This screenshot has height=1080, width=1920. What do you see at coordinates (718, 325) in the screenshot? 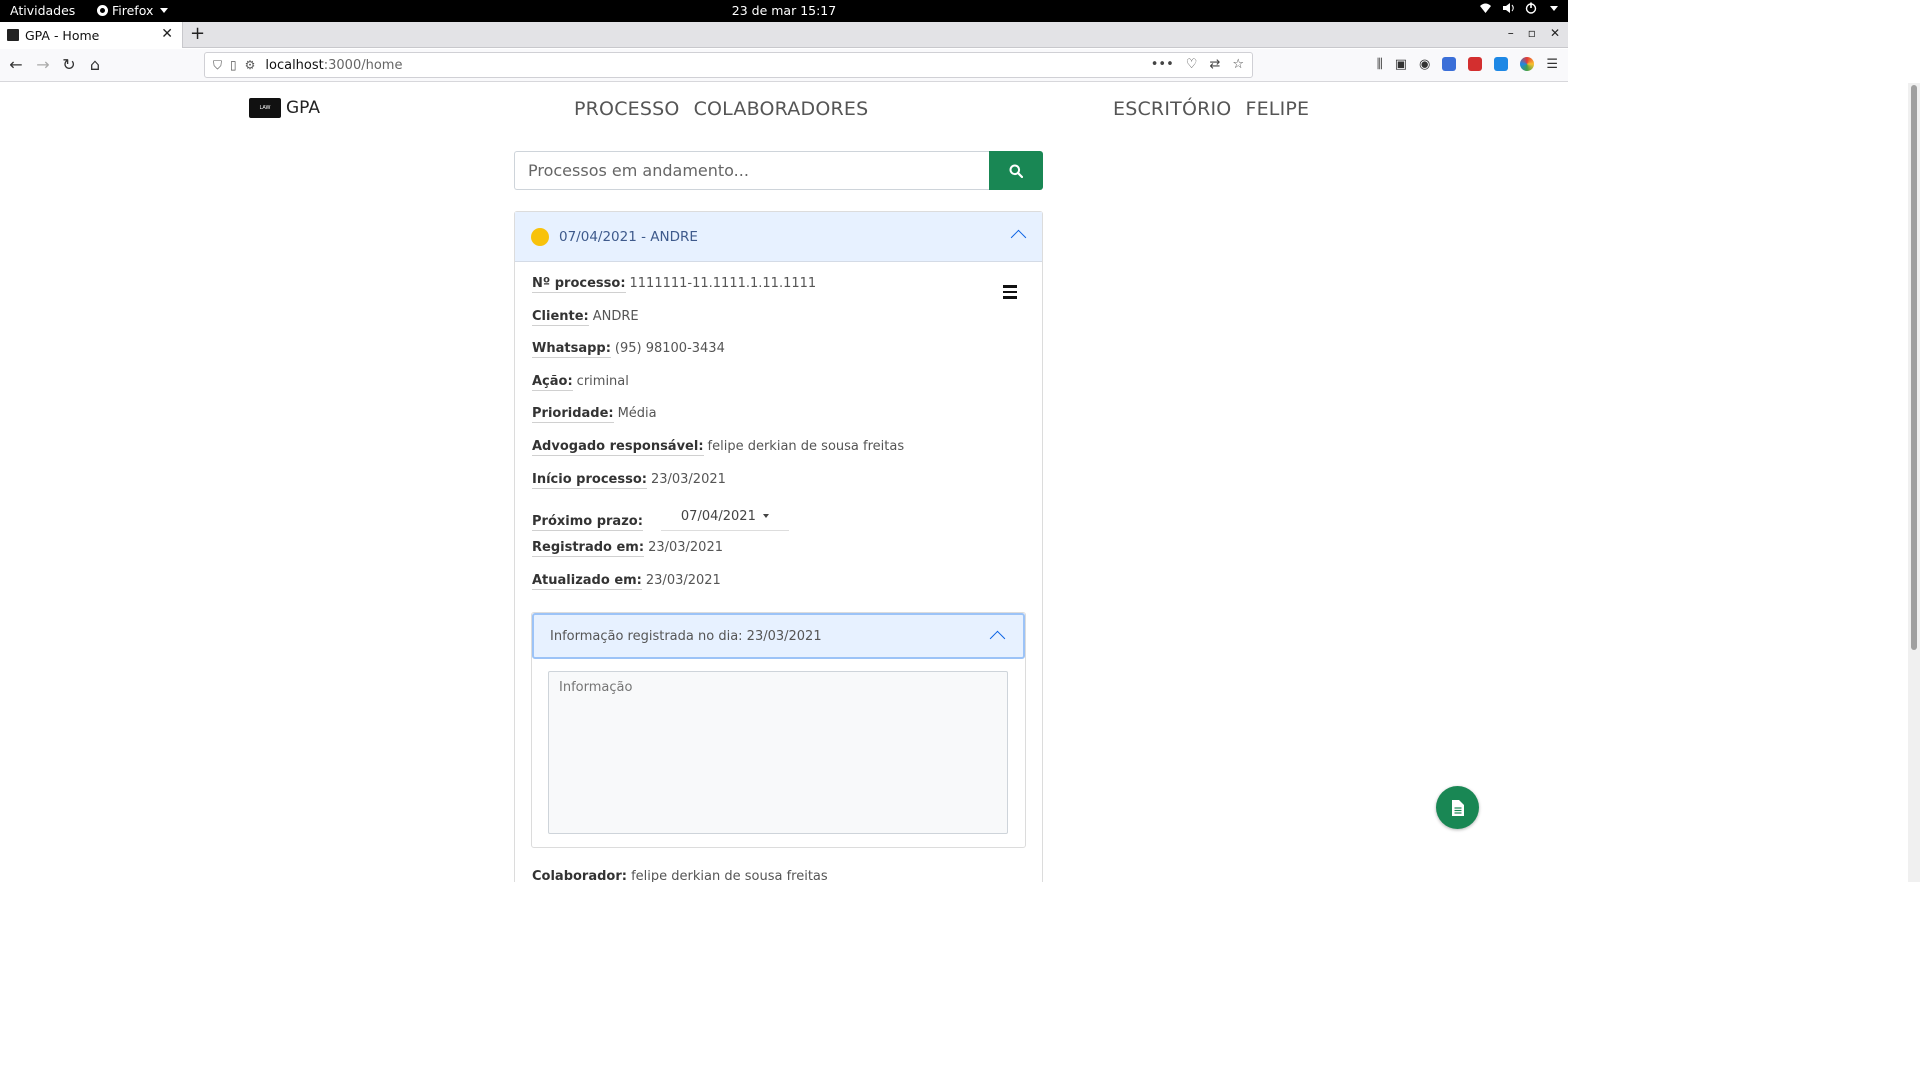
I see `field-cliente: Cliente: ANDRE` at bounding box center [718, 325].